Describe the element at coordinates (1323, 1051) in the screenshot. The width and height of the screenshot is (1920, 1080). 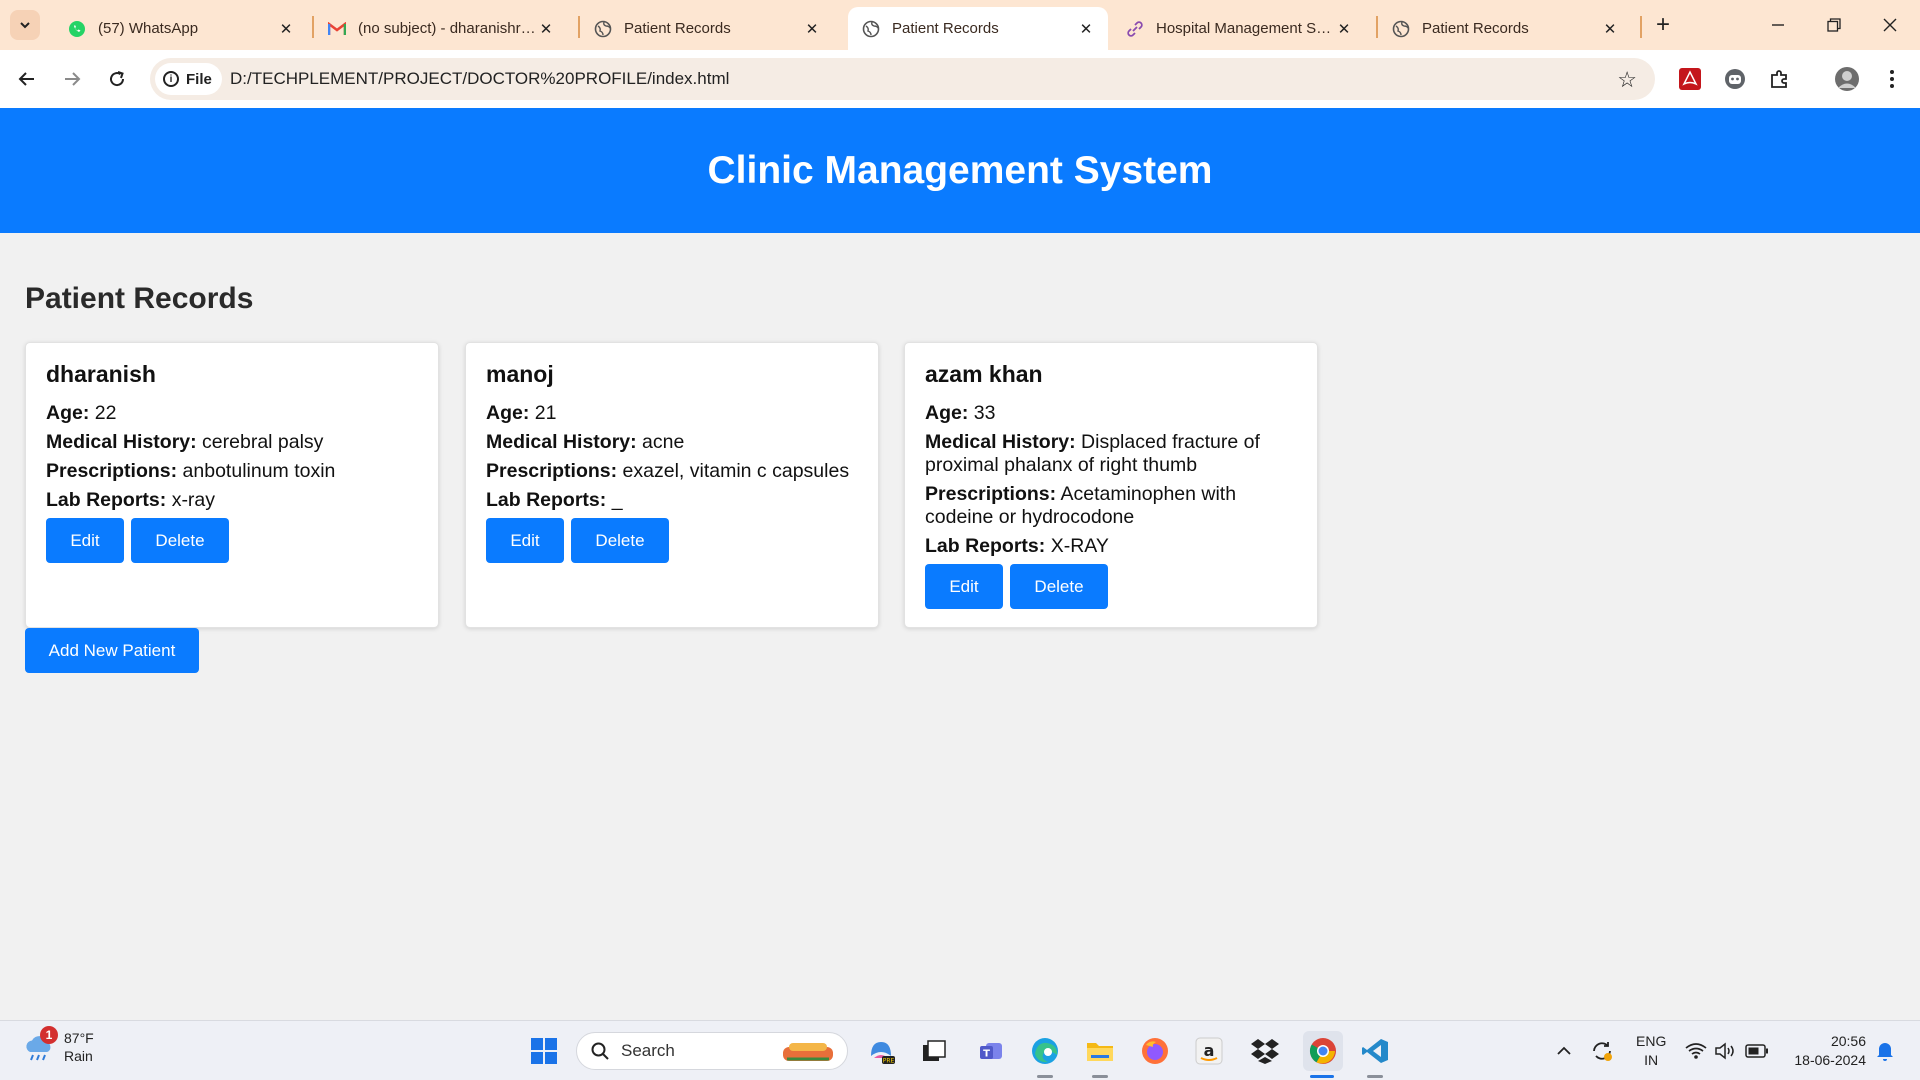
I see `chrome-icon` at that location.